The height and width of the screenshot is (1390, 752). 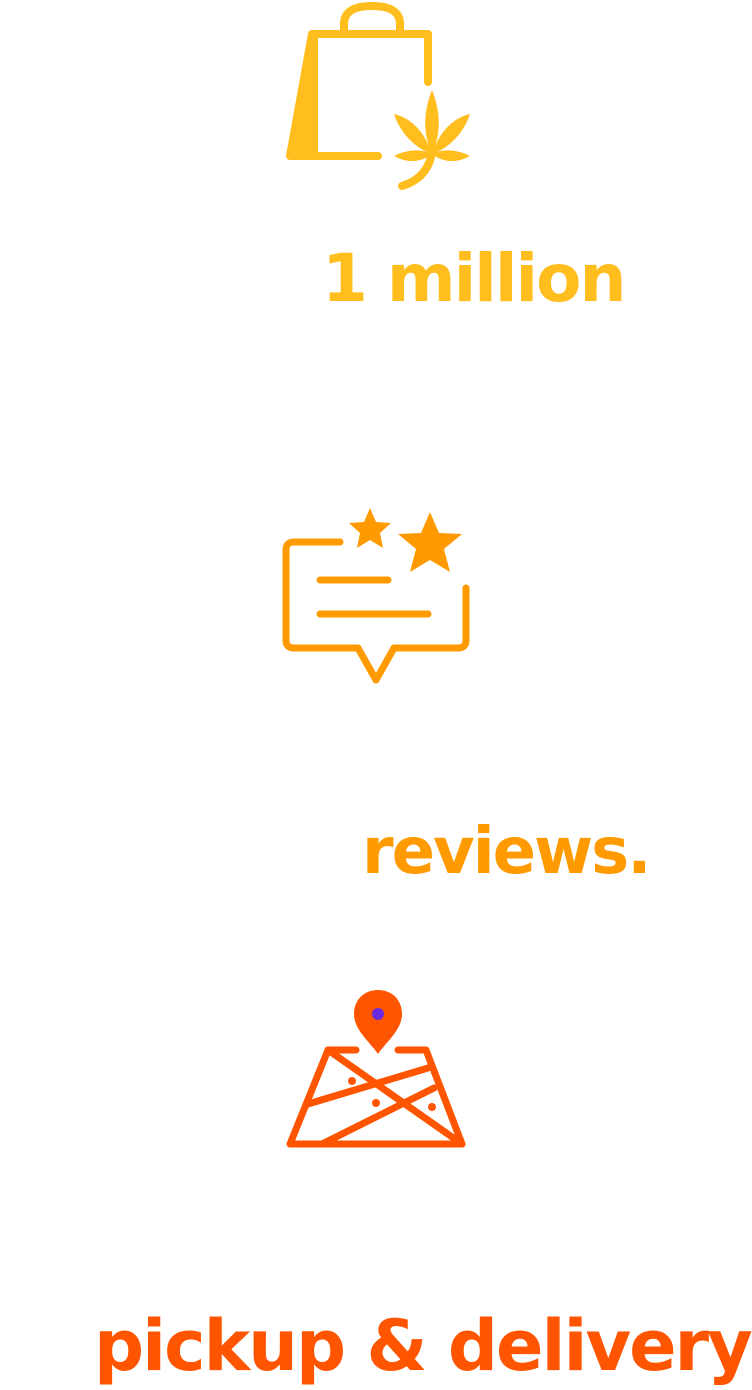 I want to click on feature-headline: reviews., so click(x=507, y=852).